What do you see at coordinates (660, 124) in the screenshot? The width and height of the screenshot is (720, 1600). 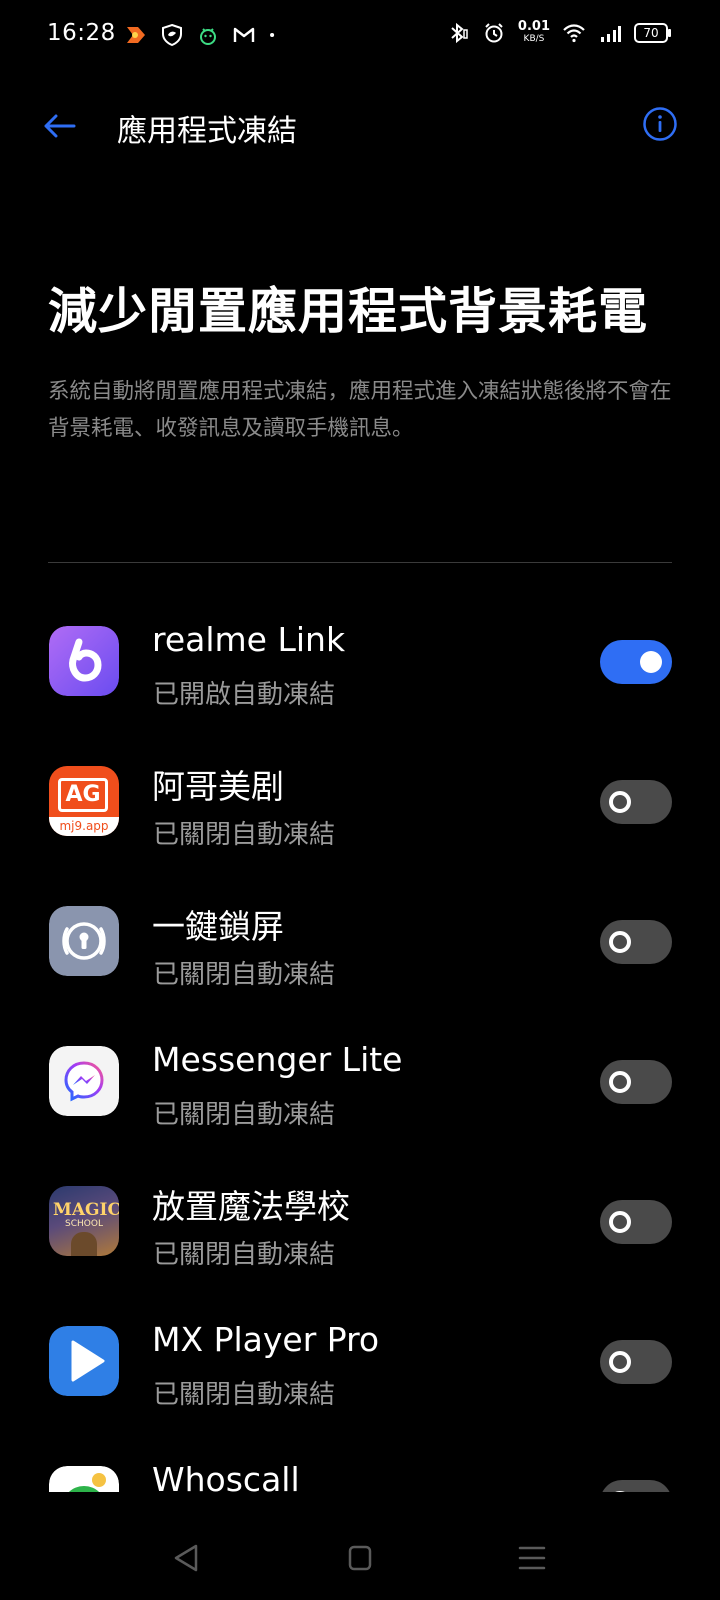 I see `info-icon` at bounding box center [660, 124].